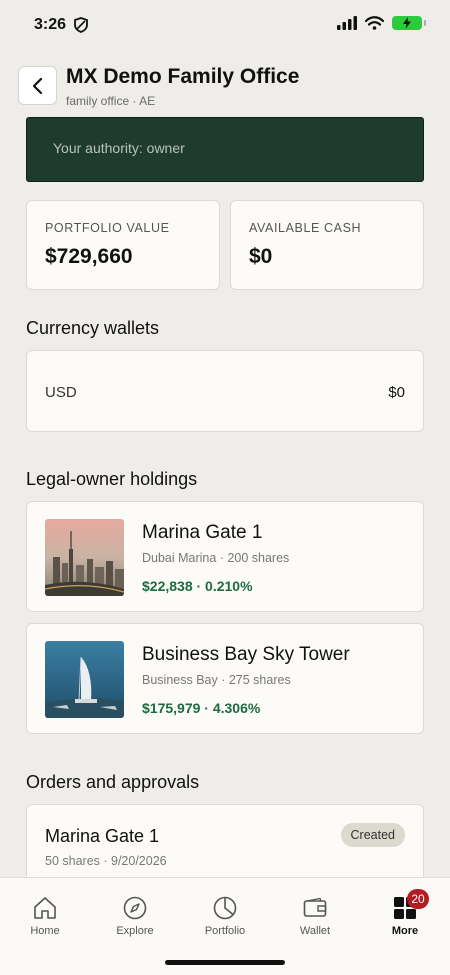 The width and height of the screenshot is (450, 975). Describe the element at coordinates (112, 479) in the screenshot. I see `section-title-holdings: Legal-owner holdings` at that location.